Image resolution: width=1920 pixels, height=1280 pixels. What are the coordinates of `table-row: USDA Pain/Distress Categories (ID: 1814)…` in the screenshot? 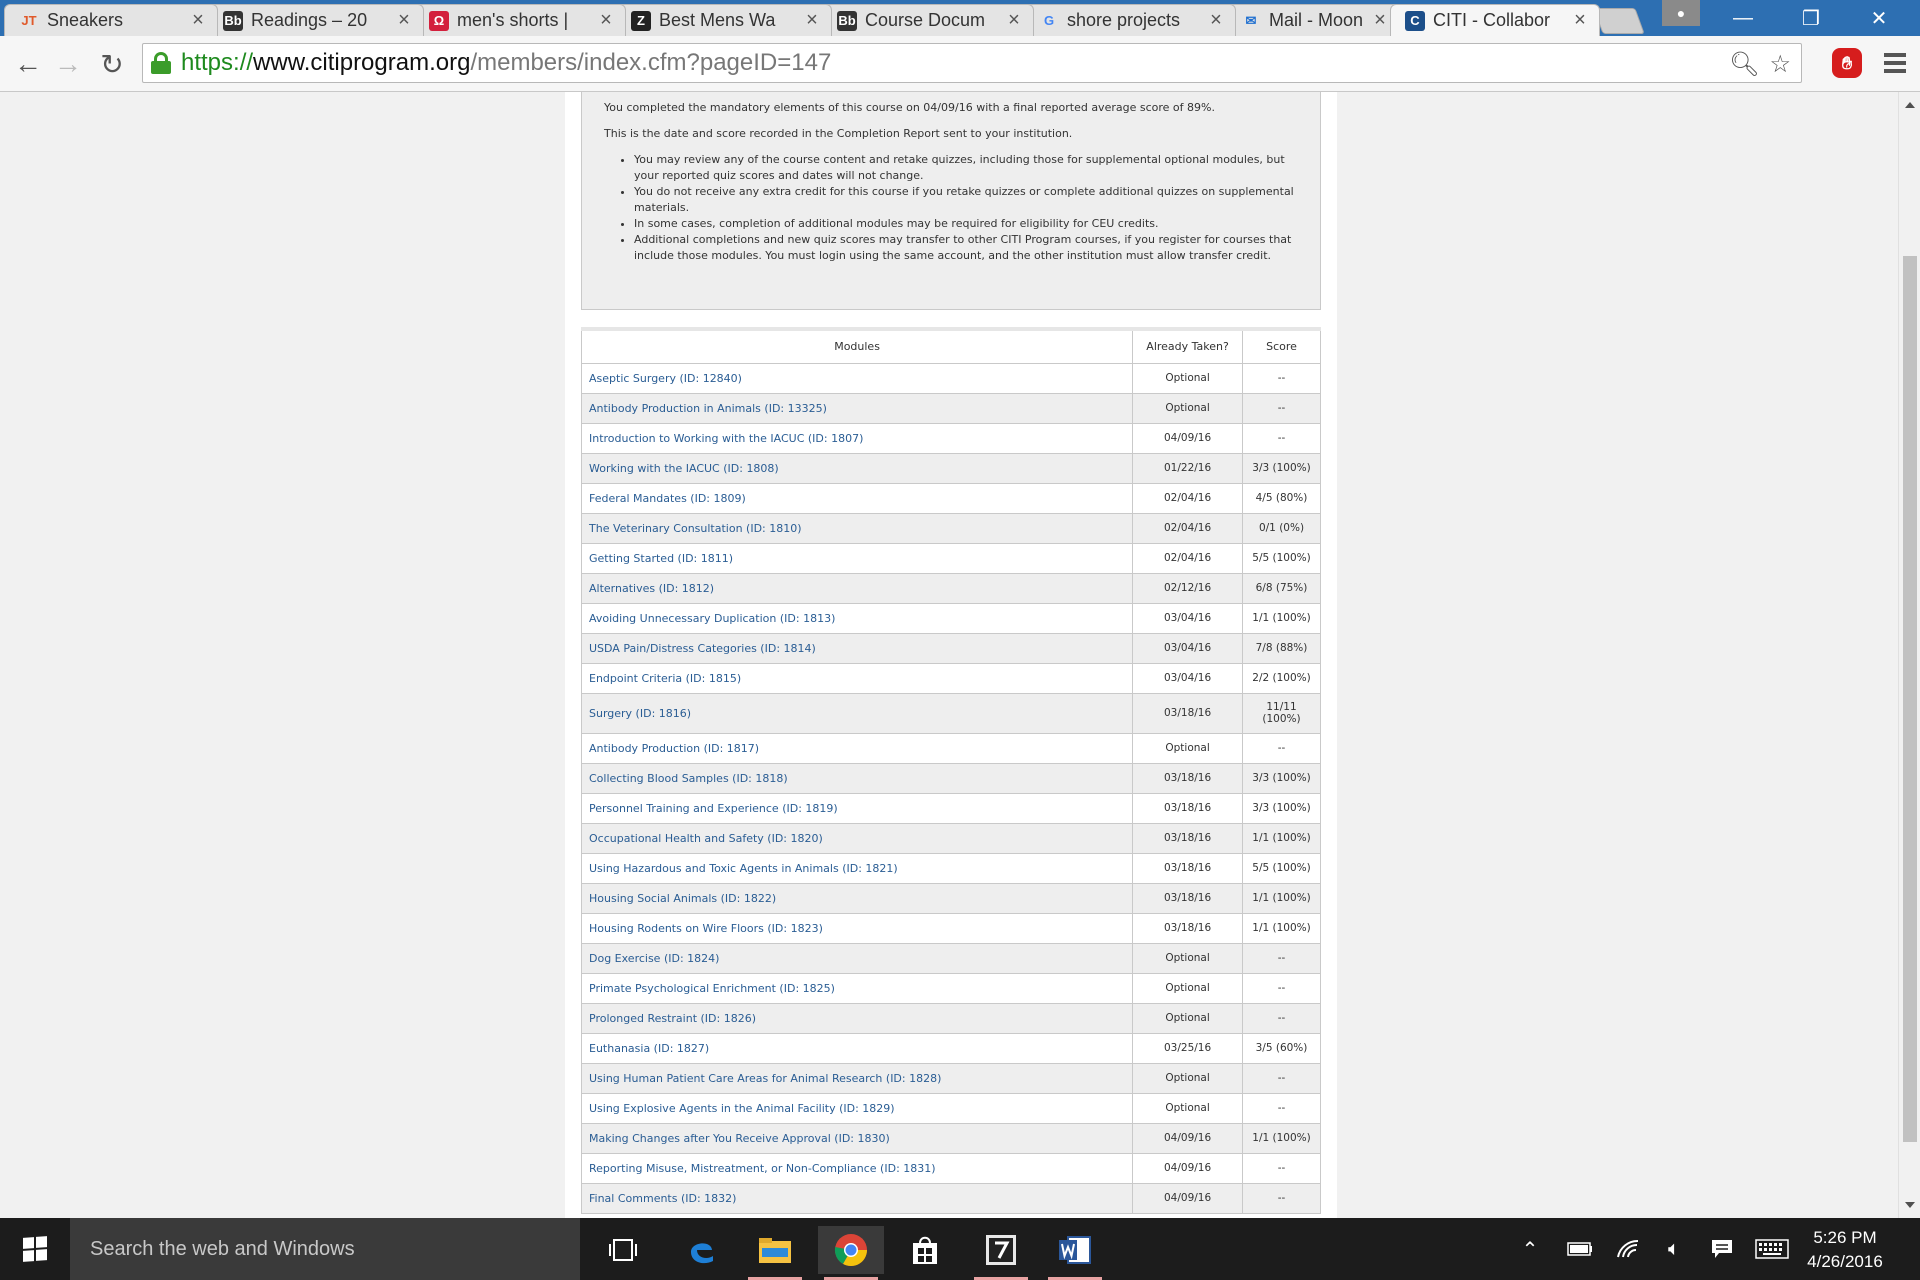 It's located at (950, 648).